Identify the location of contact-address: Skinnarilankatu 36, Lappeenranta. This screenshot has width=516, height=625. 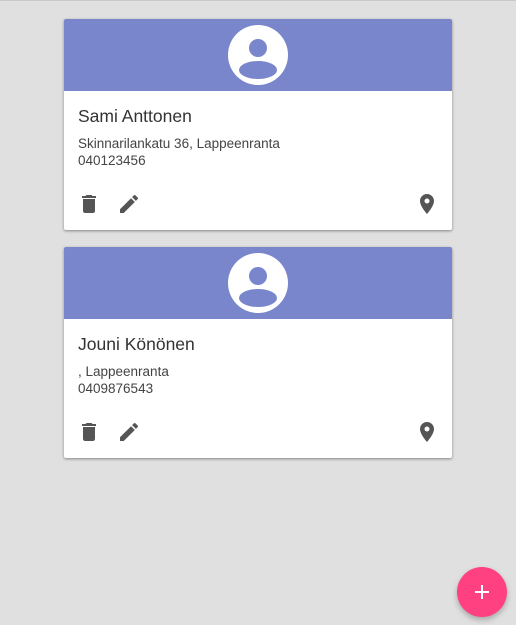
(179, 143).